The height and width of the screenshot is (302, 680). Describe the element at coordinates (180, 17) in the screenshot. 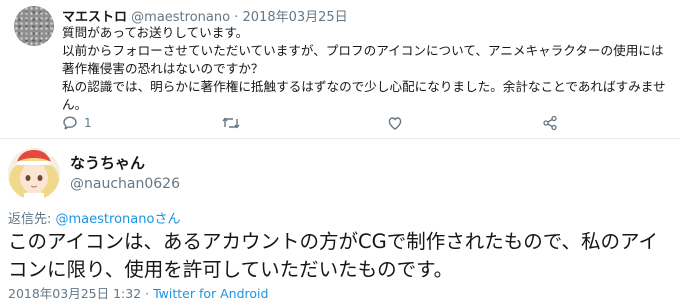

I see `user-handle: @maestronano` at that location.